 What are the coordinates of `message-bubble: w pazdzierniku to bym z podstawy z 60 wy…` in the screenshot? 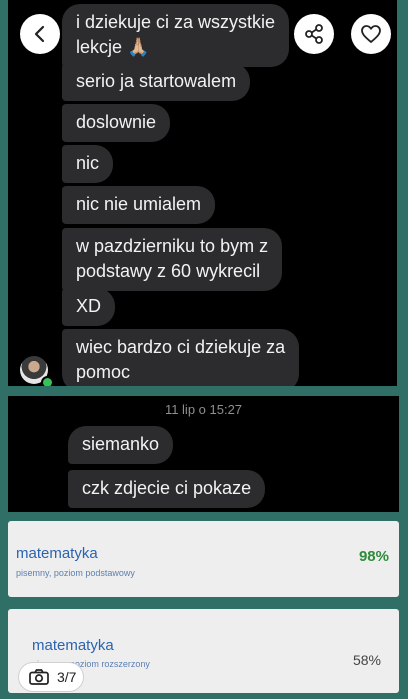 It's located at (172, 259).